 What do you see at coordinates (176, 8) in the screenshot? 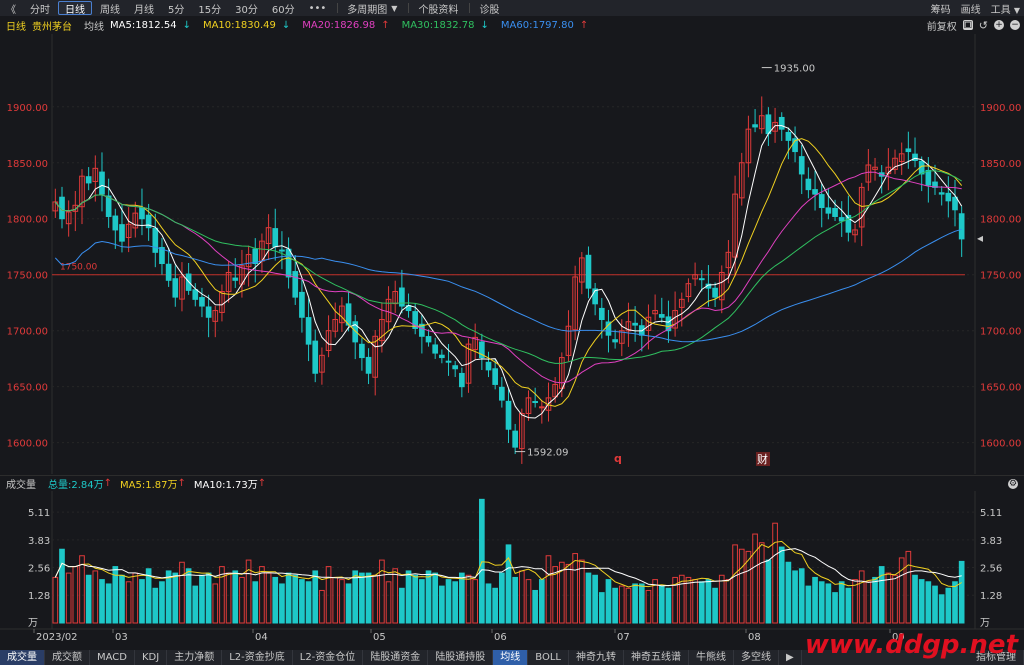
I see `tab-period-4: 5分` at bounding box center [176, 8].